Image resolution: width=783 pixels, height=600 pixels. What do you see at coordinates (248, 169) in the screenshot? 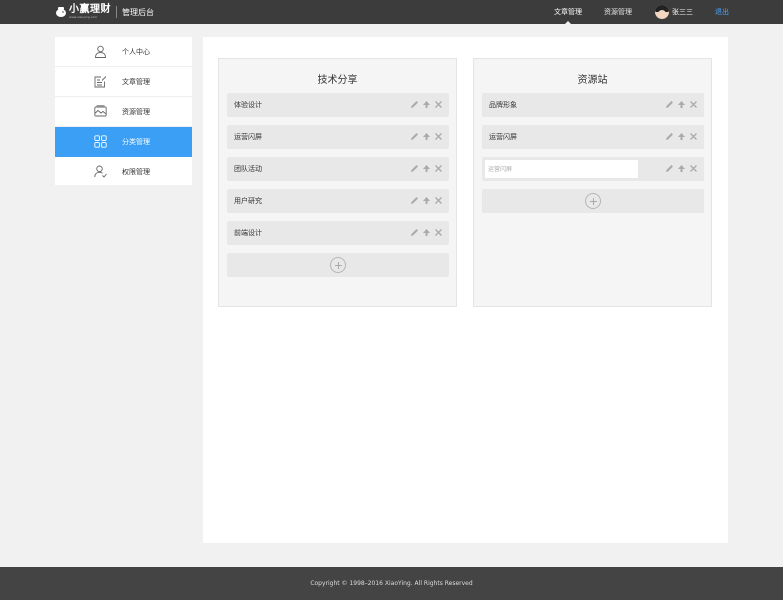
I see `category-row-label: 团队活动` at bounding box center [248, 169].